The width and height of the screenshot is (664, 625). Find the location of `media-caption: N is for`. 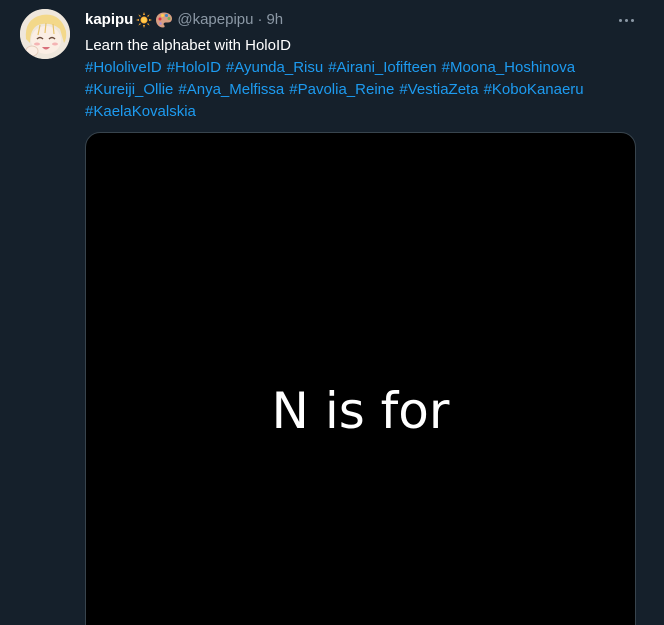

media-caption: N is for is located at coordinates (360, 411).